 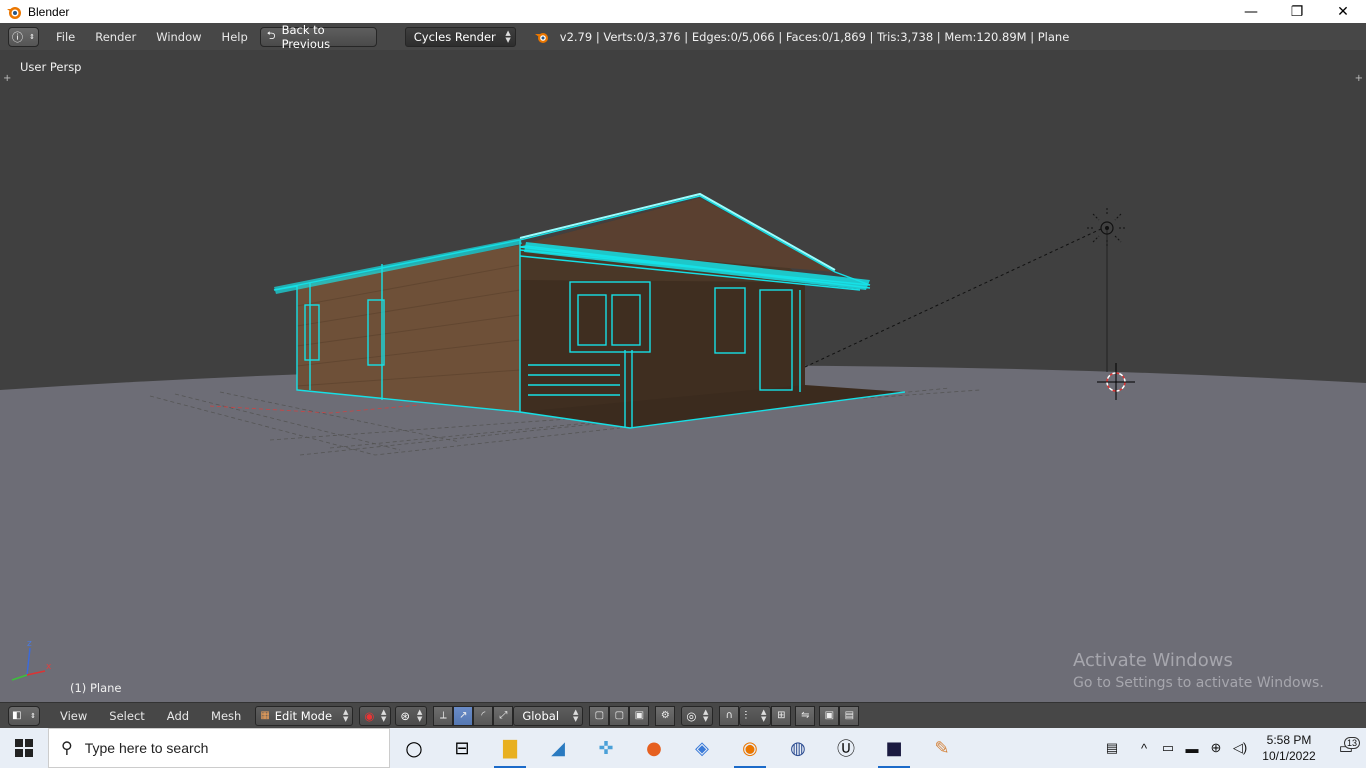 I want to click on back-arrow-icon: ⮌, so click(x=271, y=35).